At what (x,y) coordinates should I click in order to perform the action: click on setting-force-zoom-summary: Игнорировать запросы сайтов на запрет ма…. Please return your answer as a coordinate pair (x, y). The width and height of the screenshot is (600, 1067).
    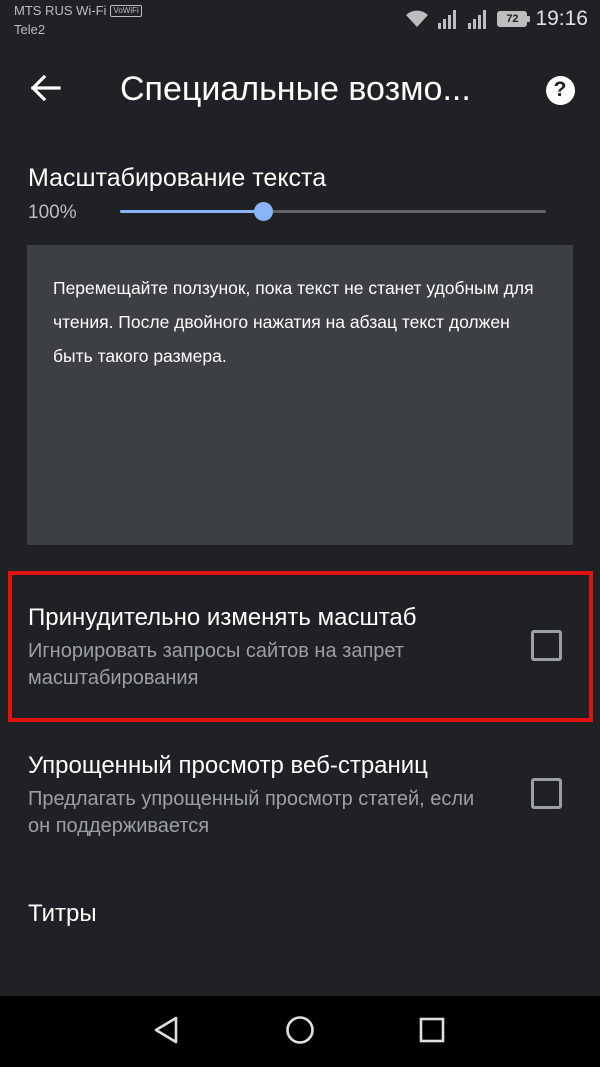
    Looking at the image, I should click on (216, 664).